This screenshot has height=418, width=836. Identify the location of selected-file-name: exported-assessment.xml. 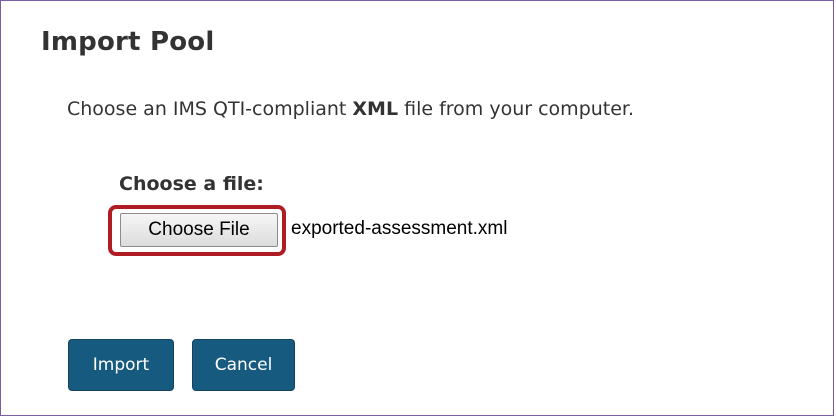
(399, 228).